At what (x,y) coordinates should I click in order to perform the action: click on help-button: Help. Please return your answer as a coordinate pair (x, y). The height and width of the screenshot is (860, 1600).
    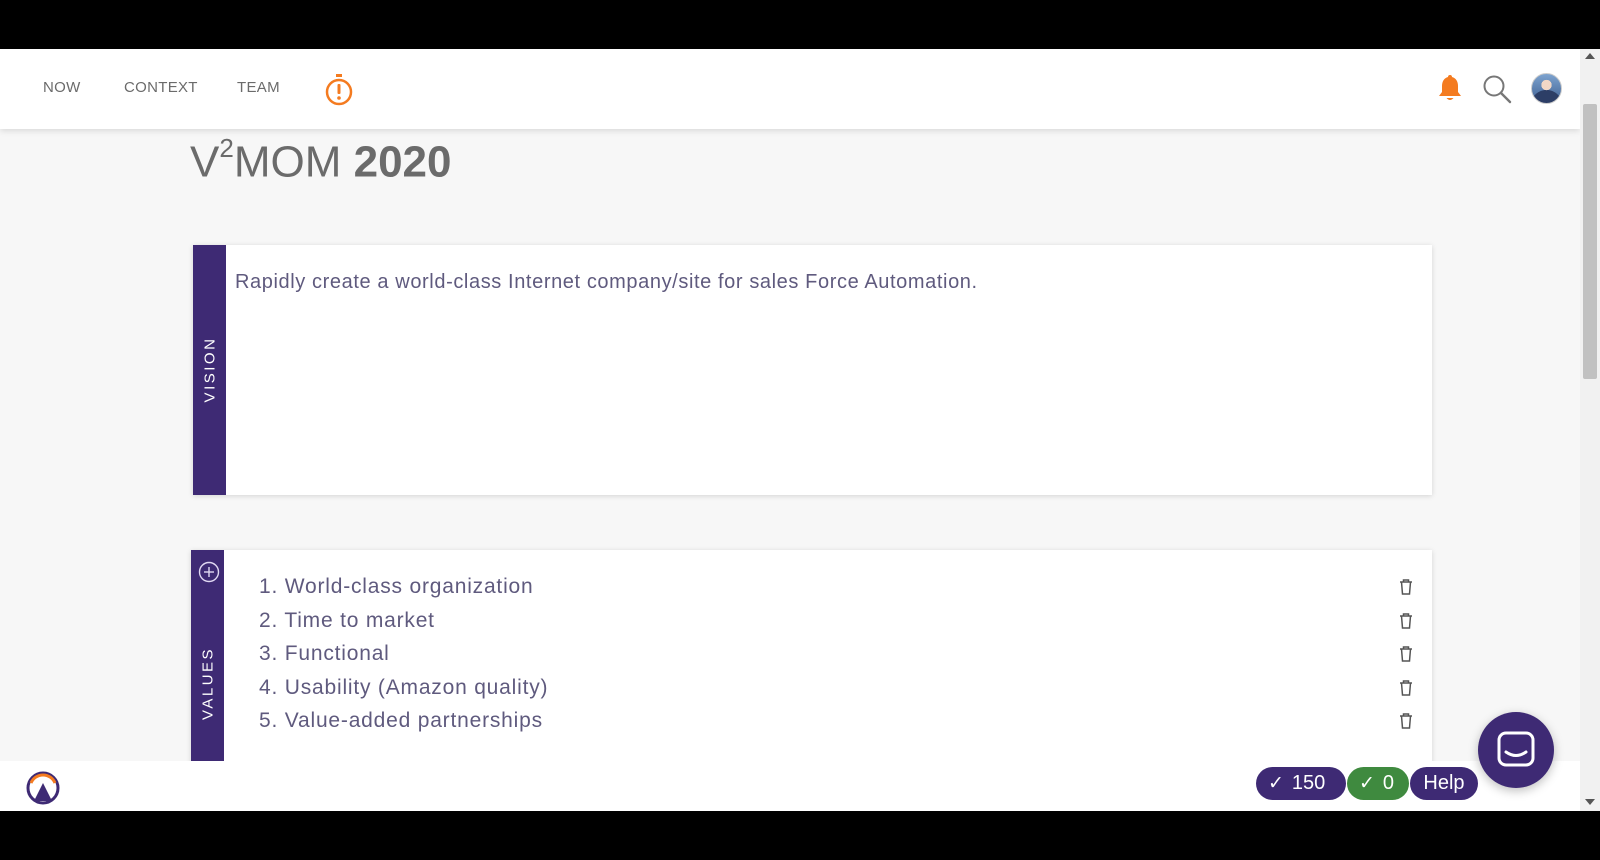
    Looking at the image, I should click on (1444, 783).